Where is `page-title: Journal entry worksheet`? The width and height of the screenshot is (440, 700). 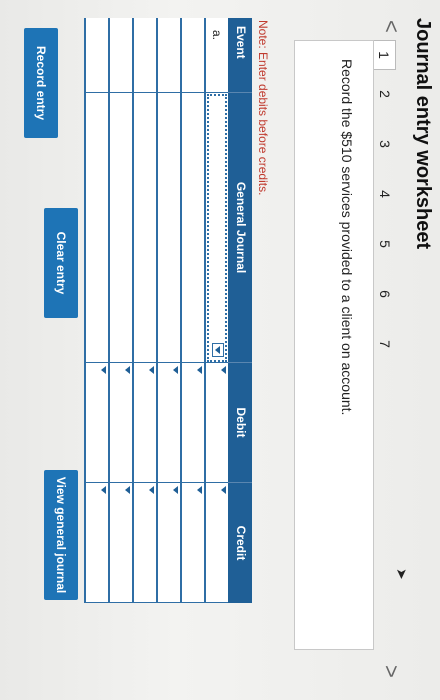 page-title: Journal entry worksheet is located at coordinates (423, 134).